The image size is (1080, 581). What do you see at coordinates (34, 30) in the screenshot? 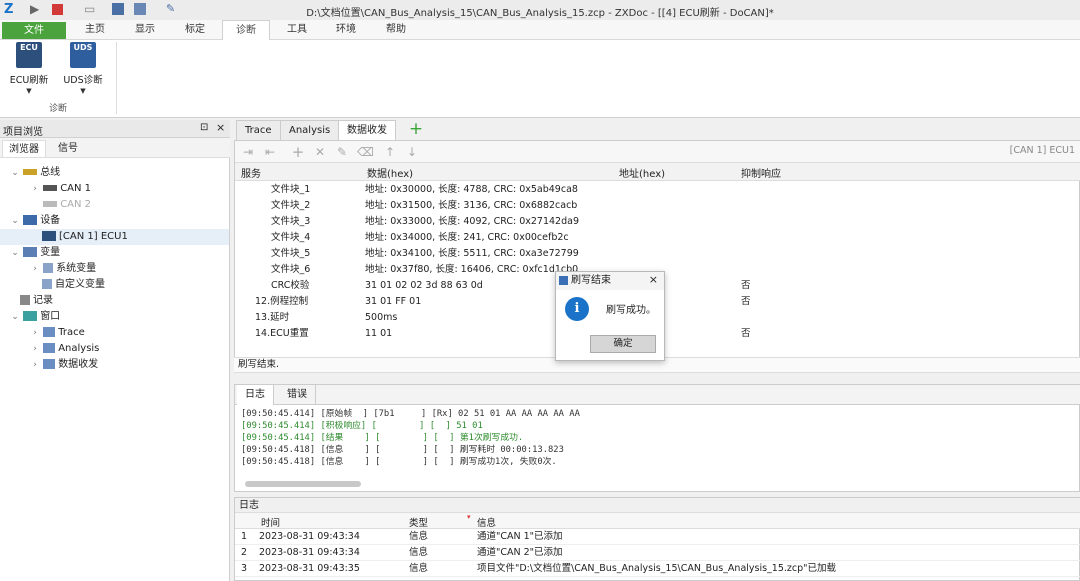
I see `file-menu-button: 文件` at bounding box center [34, 30].